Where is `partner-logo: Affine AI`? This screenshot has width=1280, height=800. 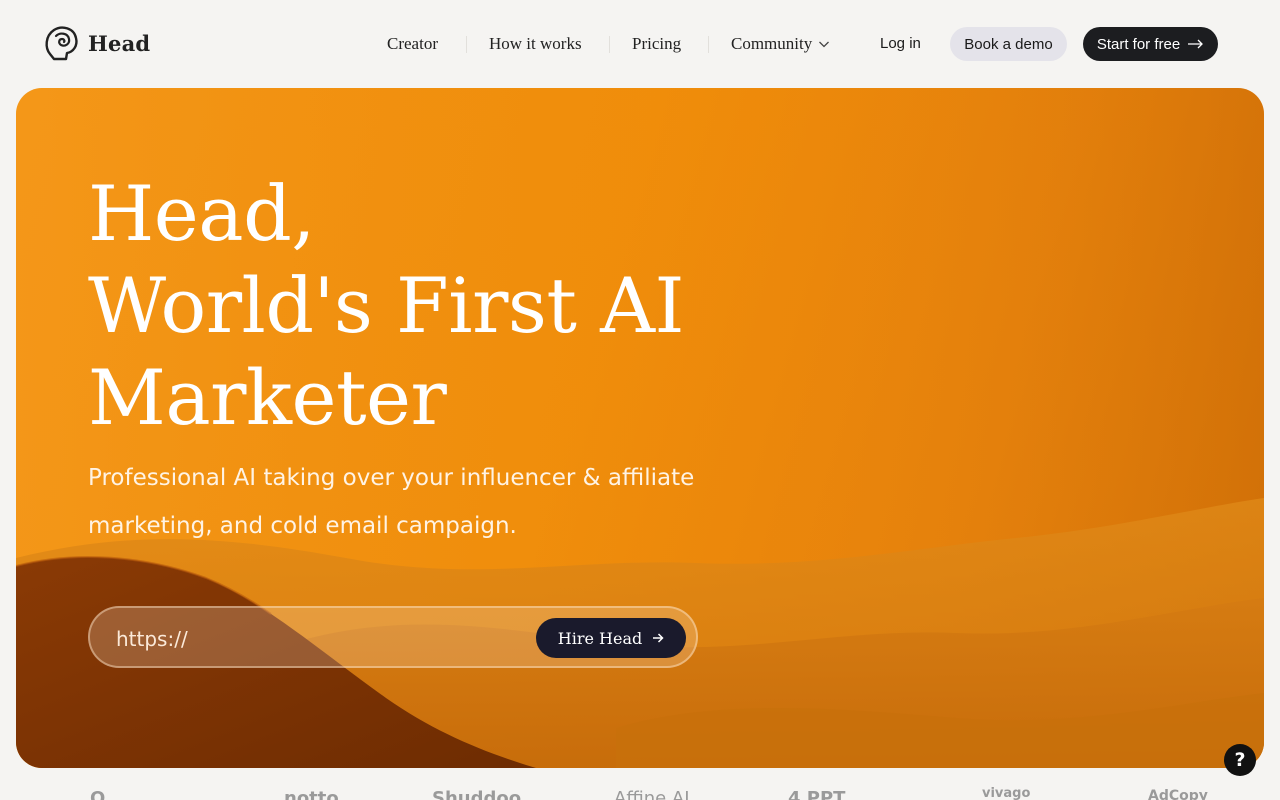
partner-logo: Affine AI is located at coordinates (652, 794).